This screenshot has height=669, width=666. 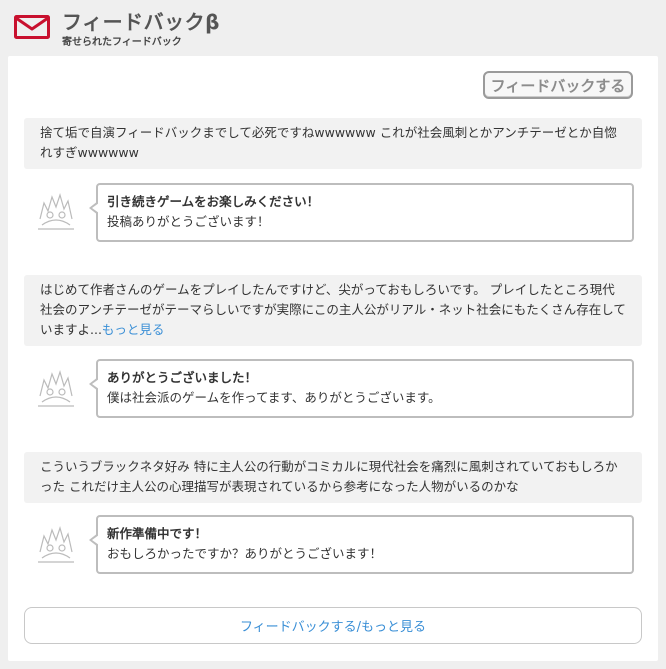 I want to click on feedback-button: フィードバックする, so click(x=558, y=85).